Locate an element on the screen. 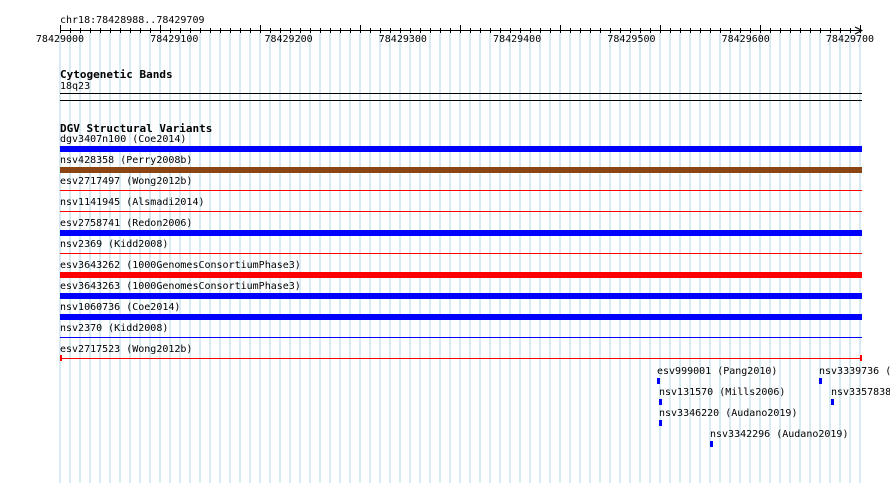 This screenshot has width=890, height=483. ruler-tick-label: 78429500 is located at coordinates (631, 39).